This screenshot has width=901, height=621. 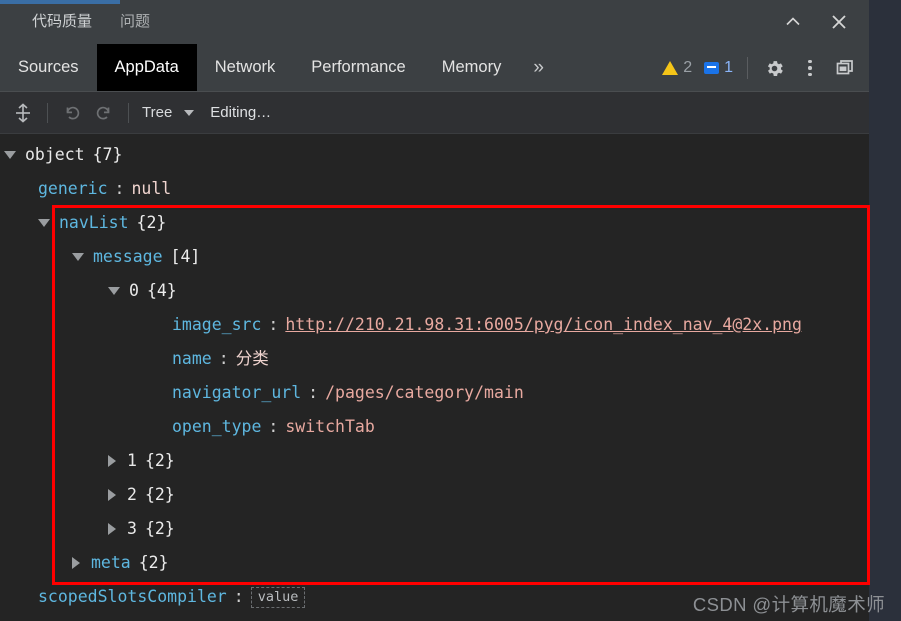 I want to click on tree-row-object: object {7}, so click(x=434, y=155).